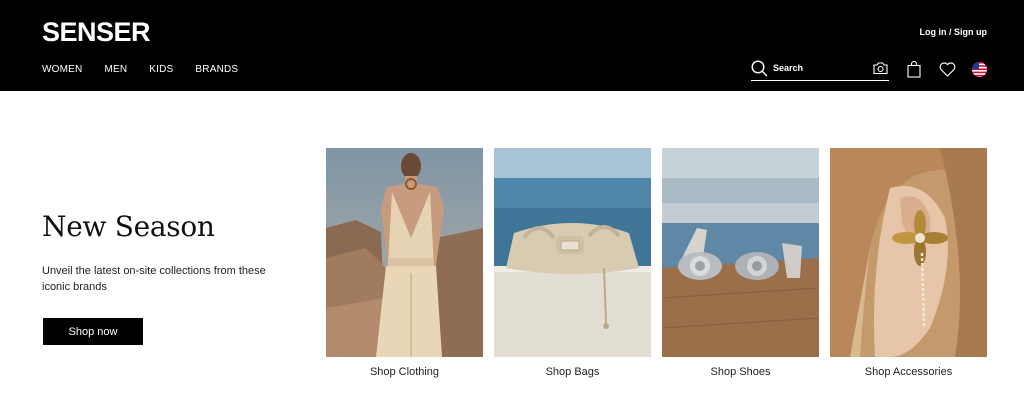 This screenshot has height=405, width=1024. What do you see at coordinates (216, 69) in the screenshot?
I see `nav-item-brands: BRANDS` at bounding box center [216, 69].